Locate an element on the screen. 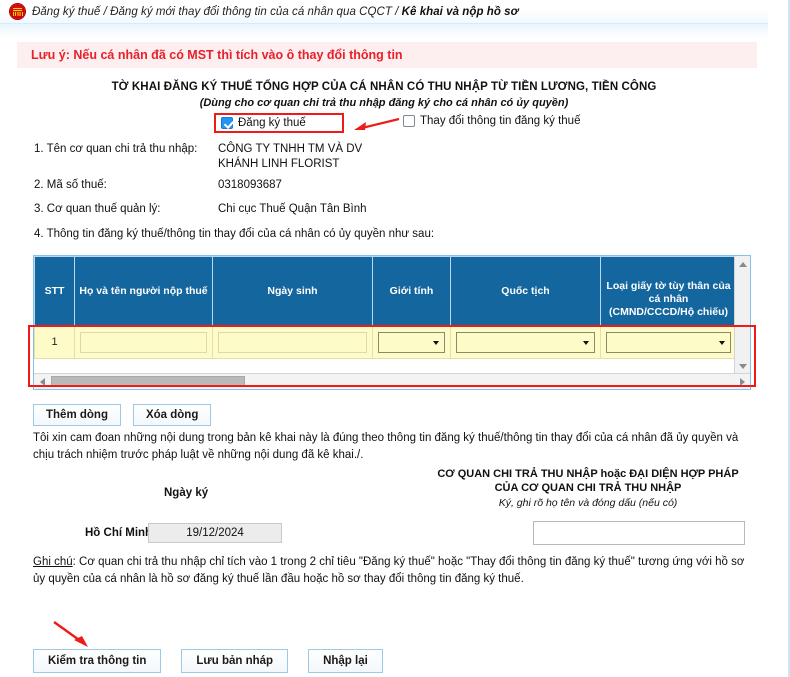  signature-authority-line2: CỦA CƠ QUAN CHI TRẢ THU NHẬP is located at coordinates (588, 488).